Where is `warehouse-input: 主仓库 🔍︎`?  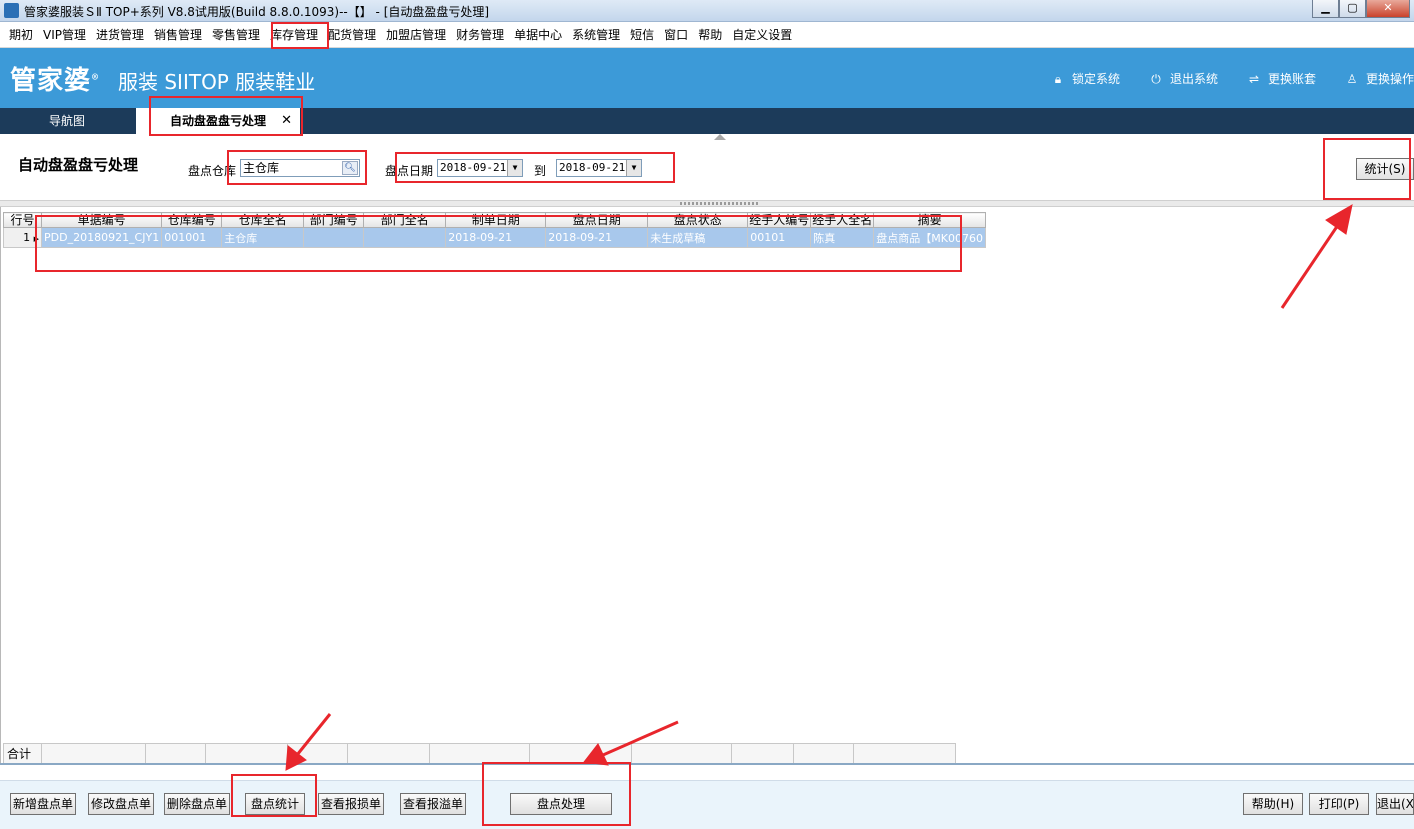
warehouse-input: 主仓库 🔍︎ is located at coordinates (300, 168).